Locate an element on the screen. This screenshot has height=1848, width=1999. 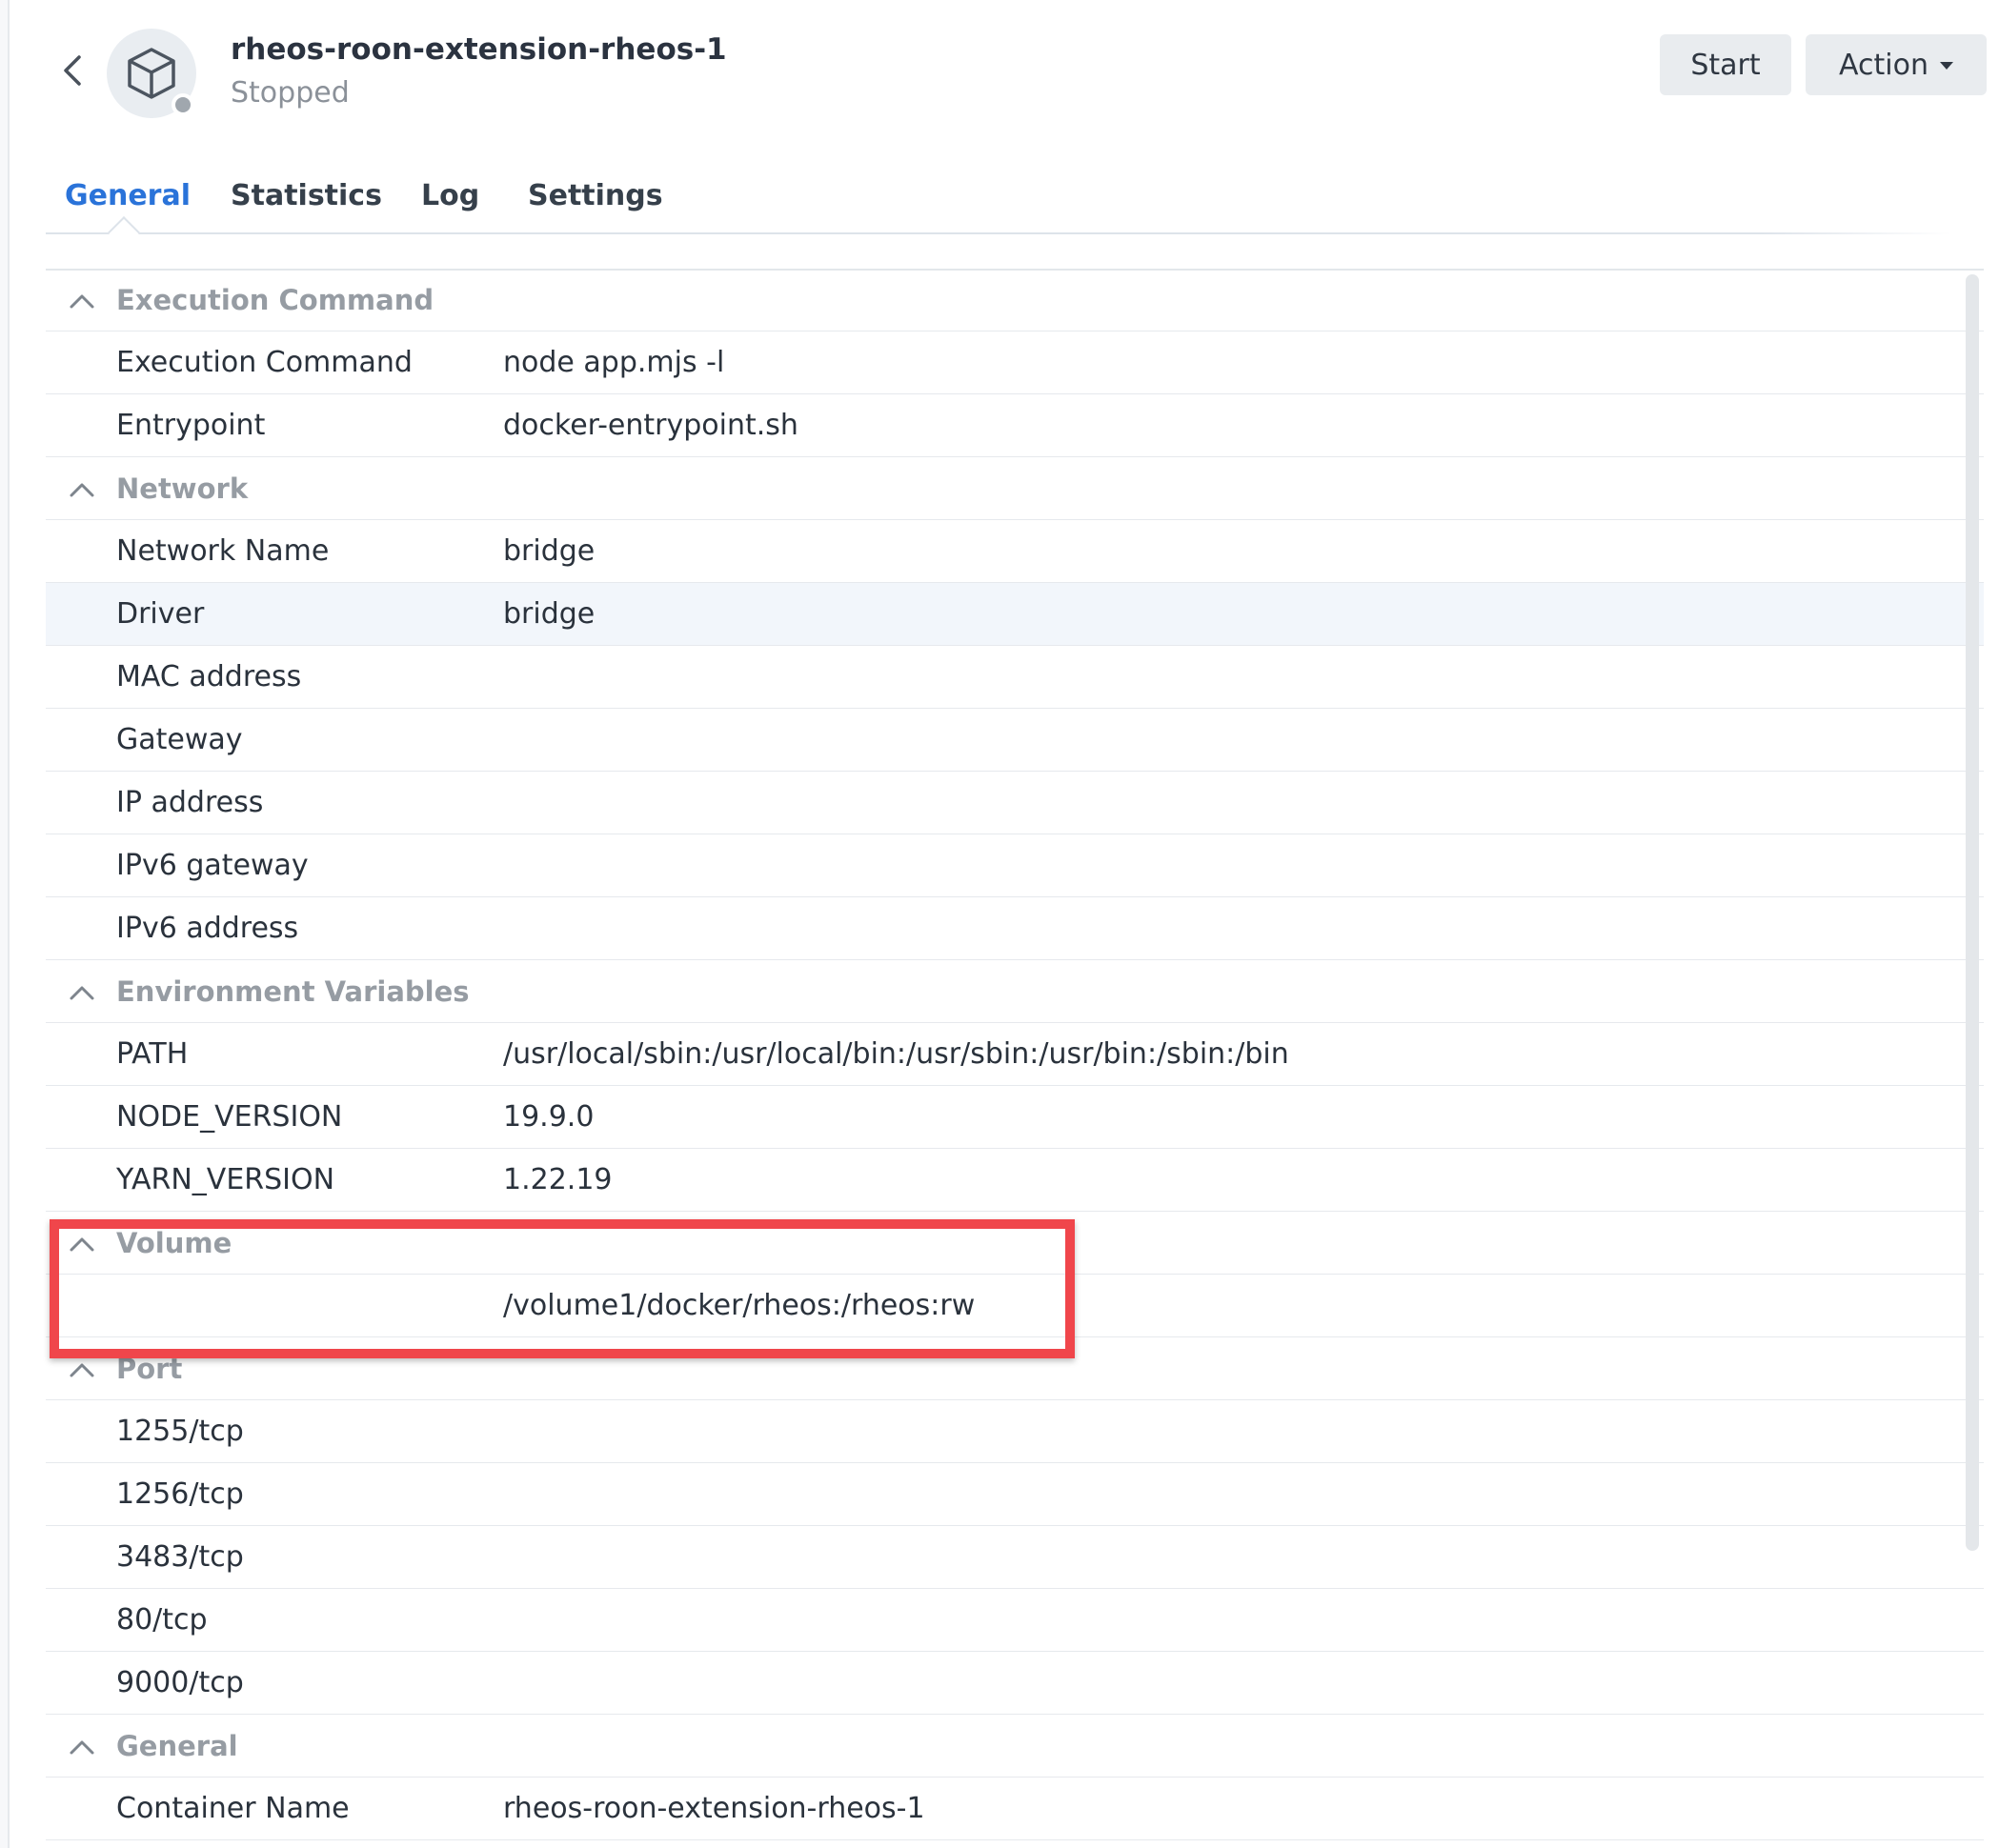
row-value: docker-entrypoint.sh is located at coordinates (650, 425).